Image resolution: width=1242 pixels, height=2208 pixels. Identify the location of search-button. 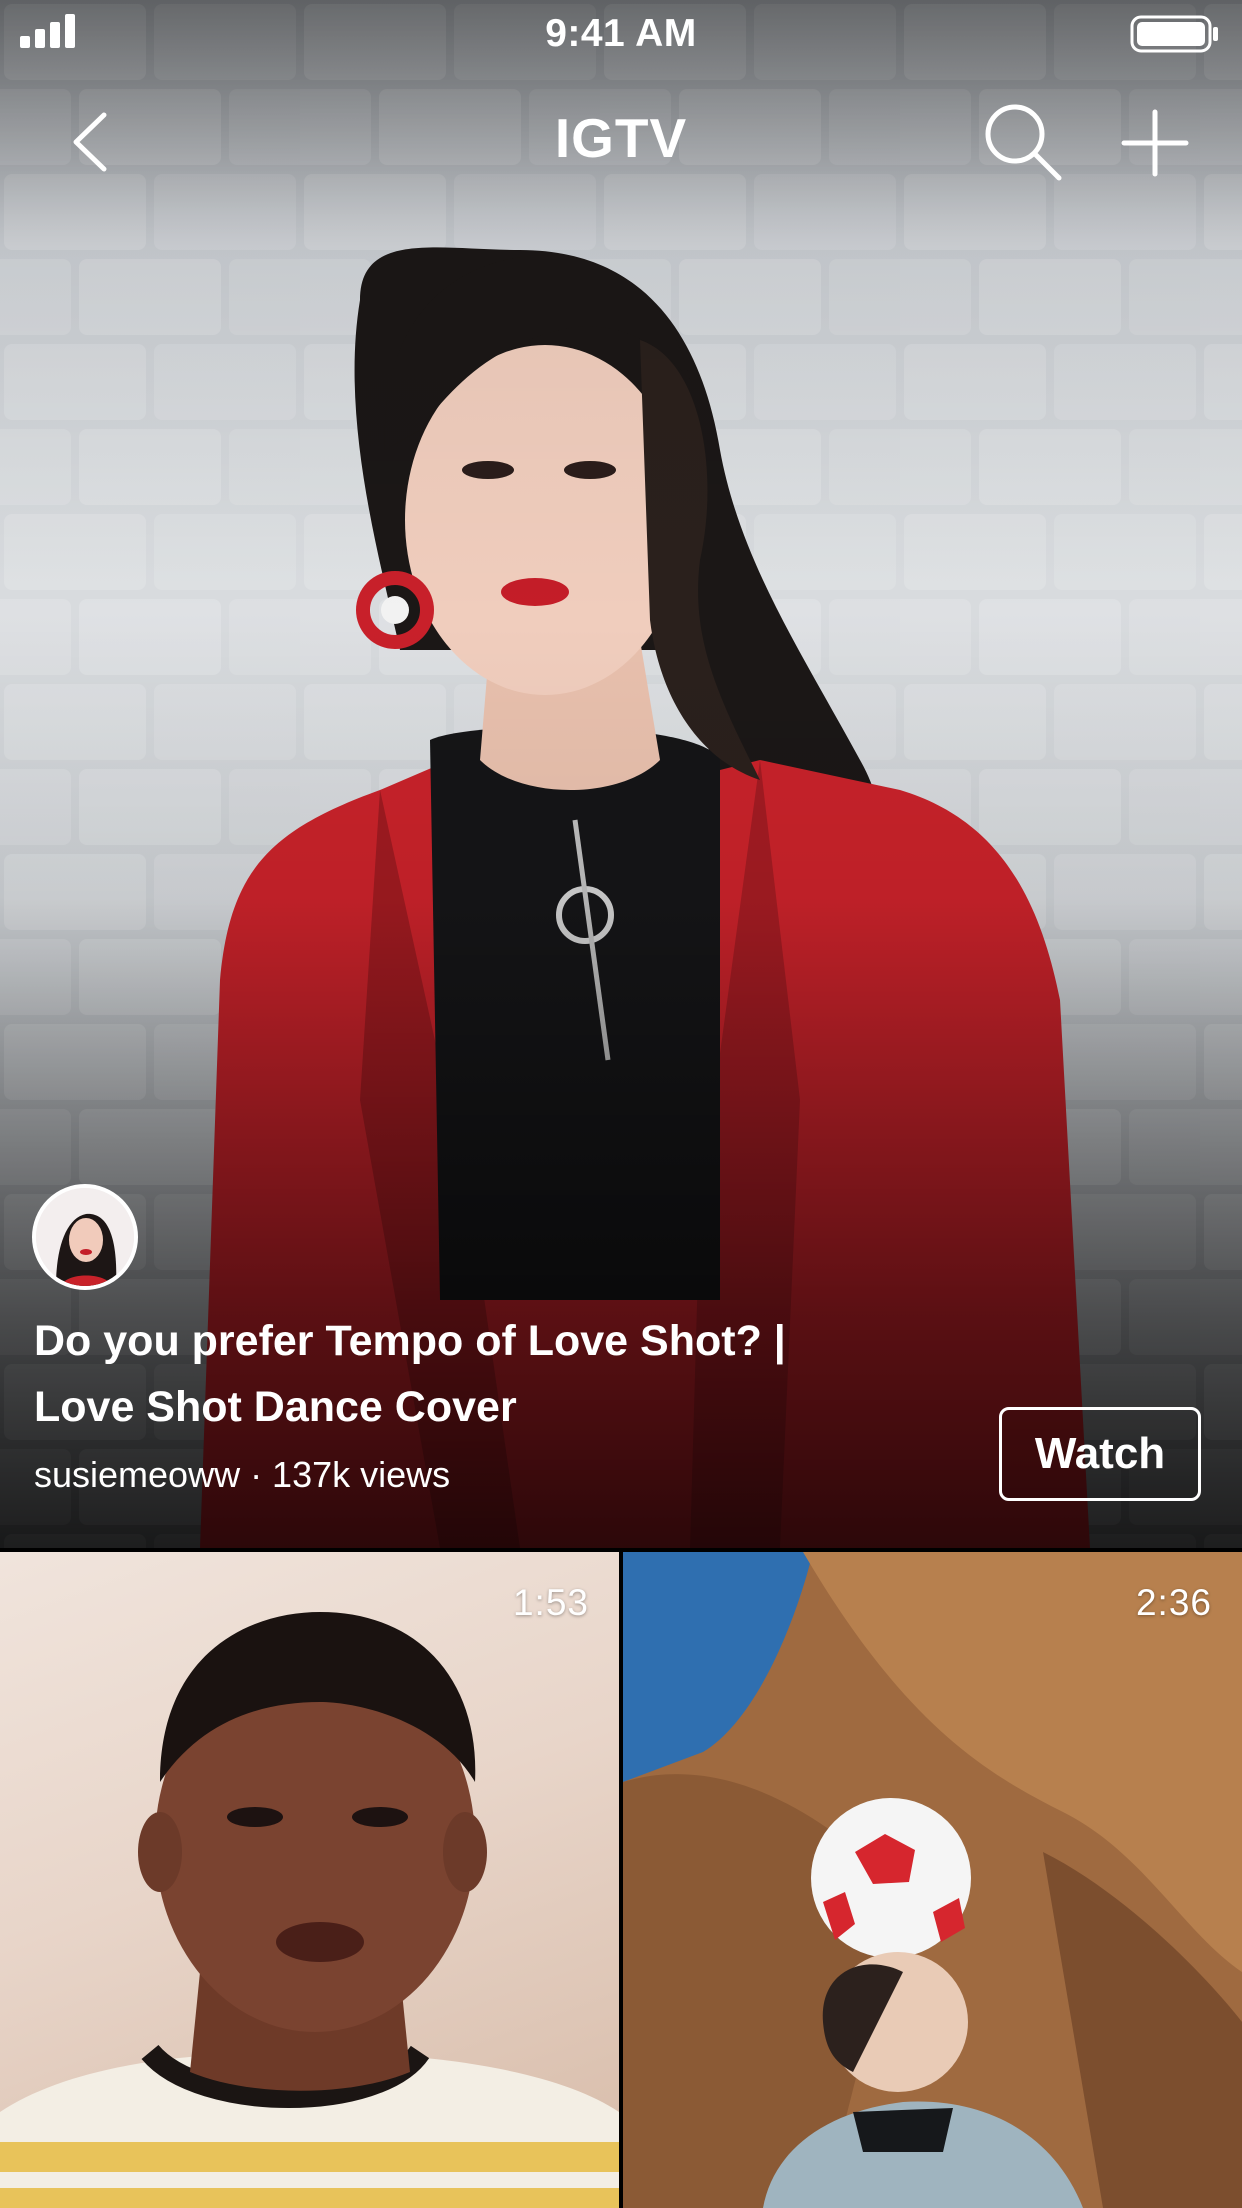
(1023, 142).